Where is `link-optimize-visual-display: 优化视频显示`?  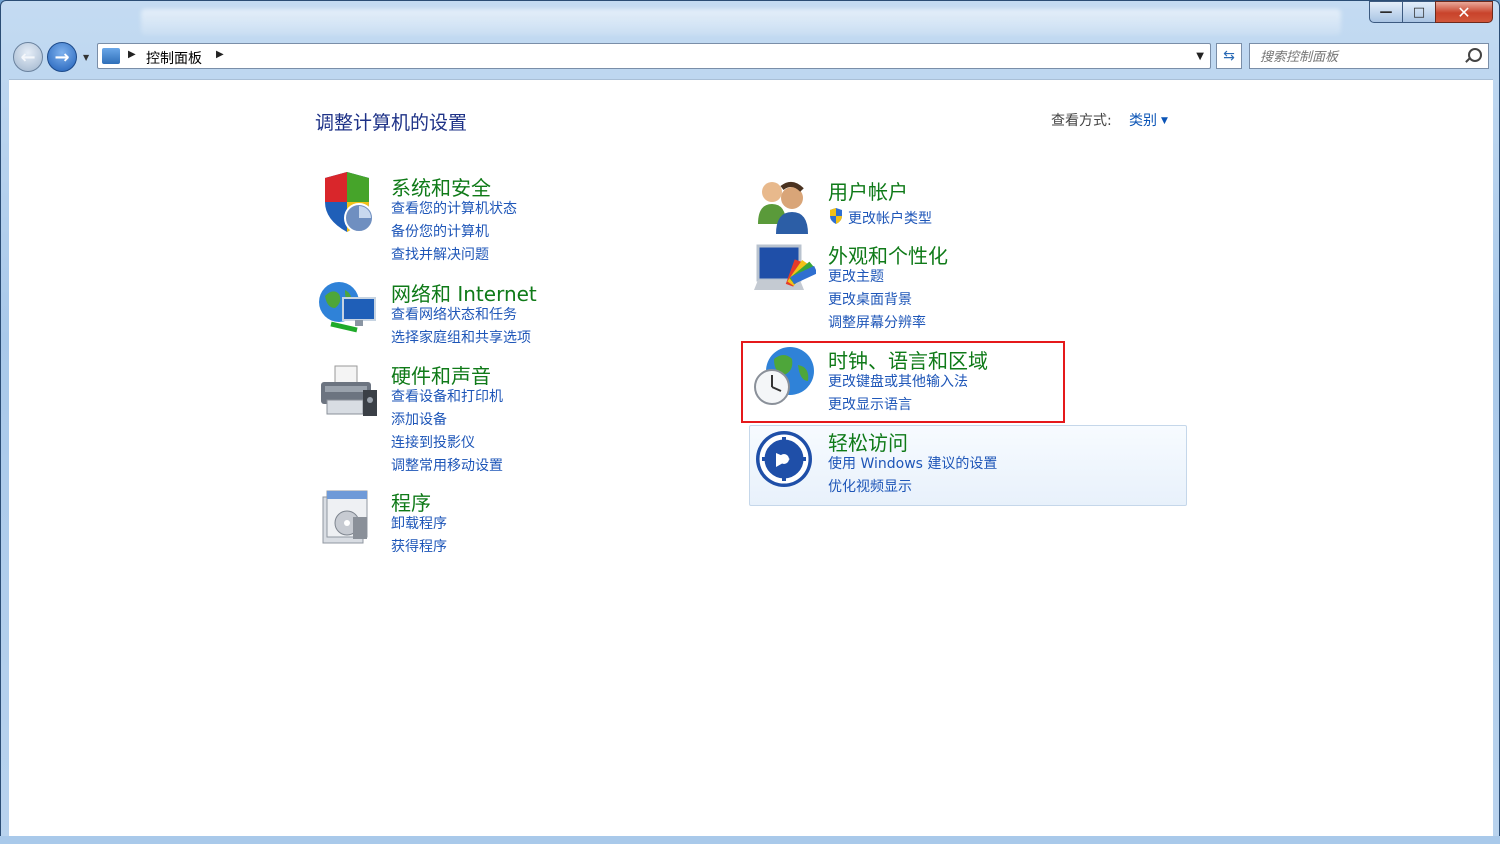
link-optimize-visual-display: 优化视频显示 is located at coordinates (870, 486).